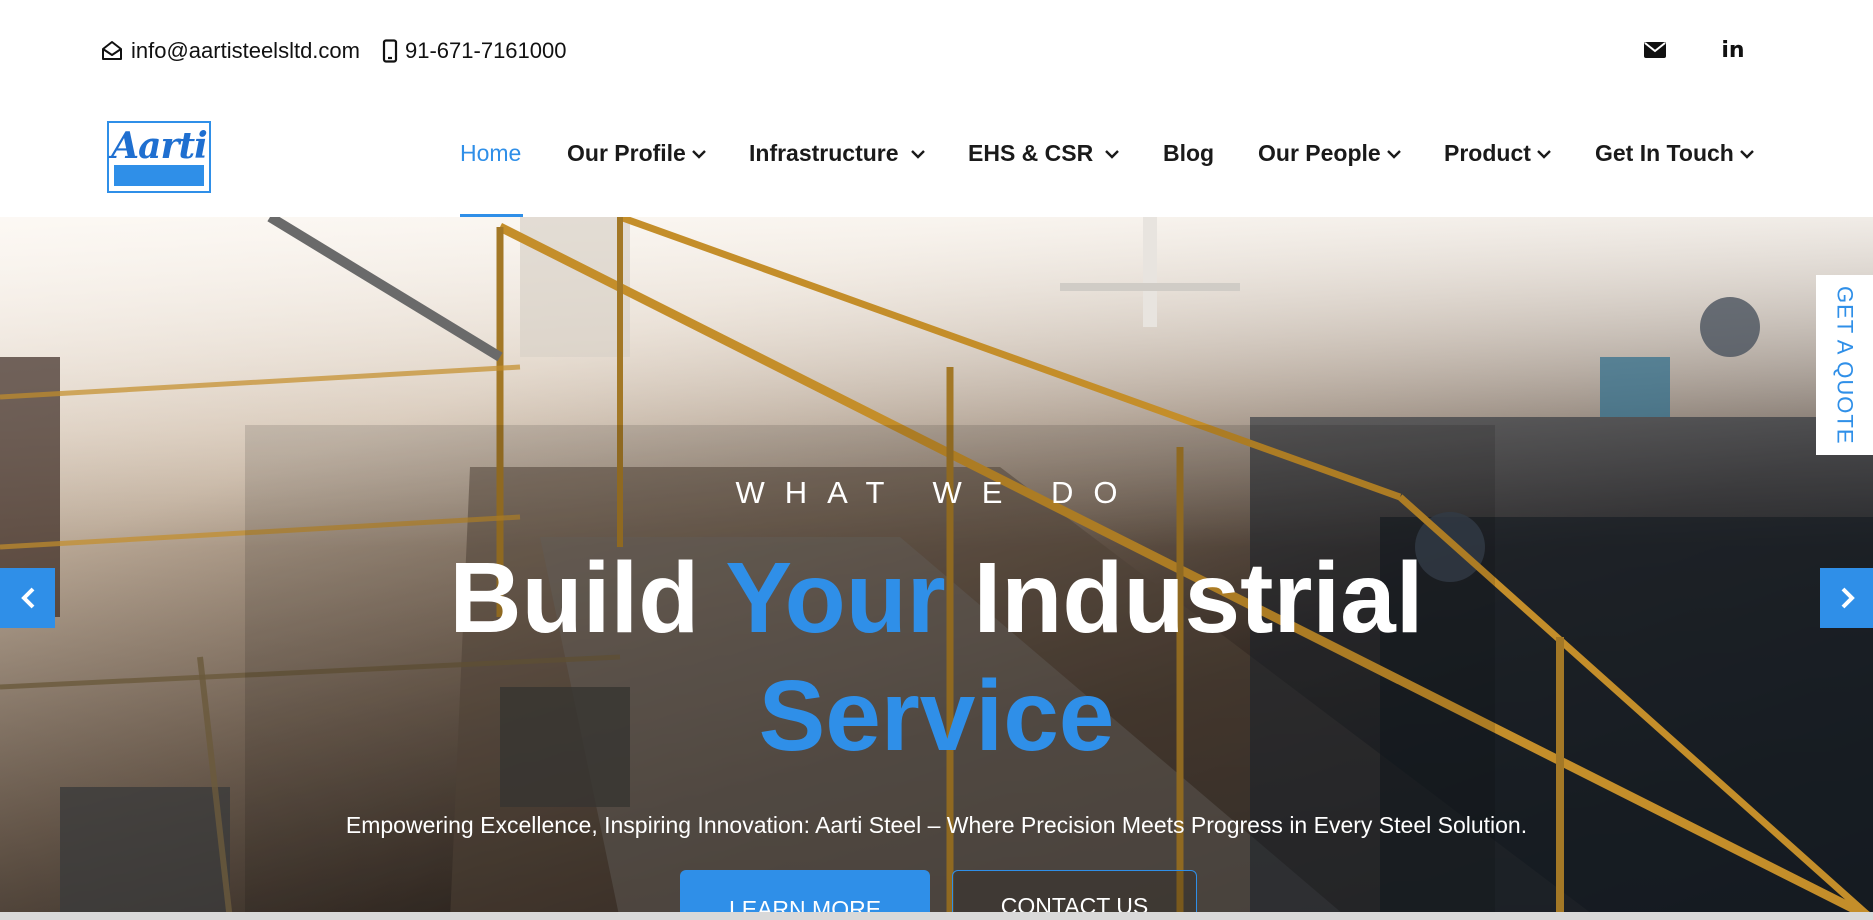 This screenshot has width=1873, height=920. I want to click on slider-prev-button, so click(27, 598).